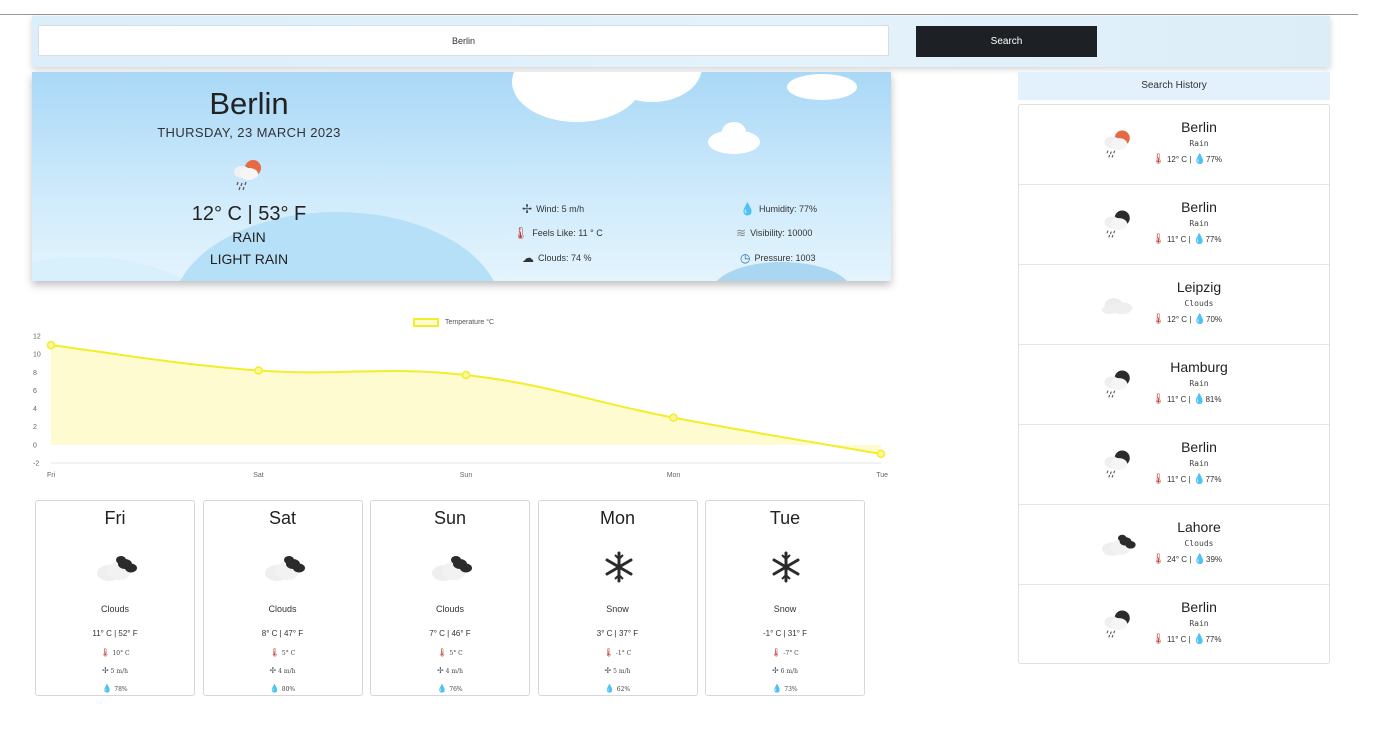  What do you see at coordinates (623, 653) in the screenshot?
I see `forecast-feels-value: -1° C` at bounding box center [623, 653].